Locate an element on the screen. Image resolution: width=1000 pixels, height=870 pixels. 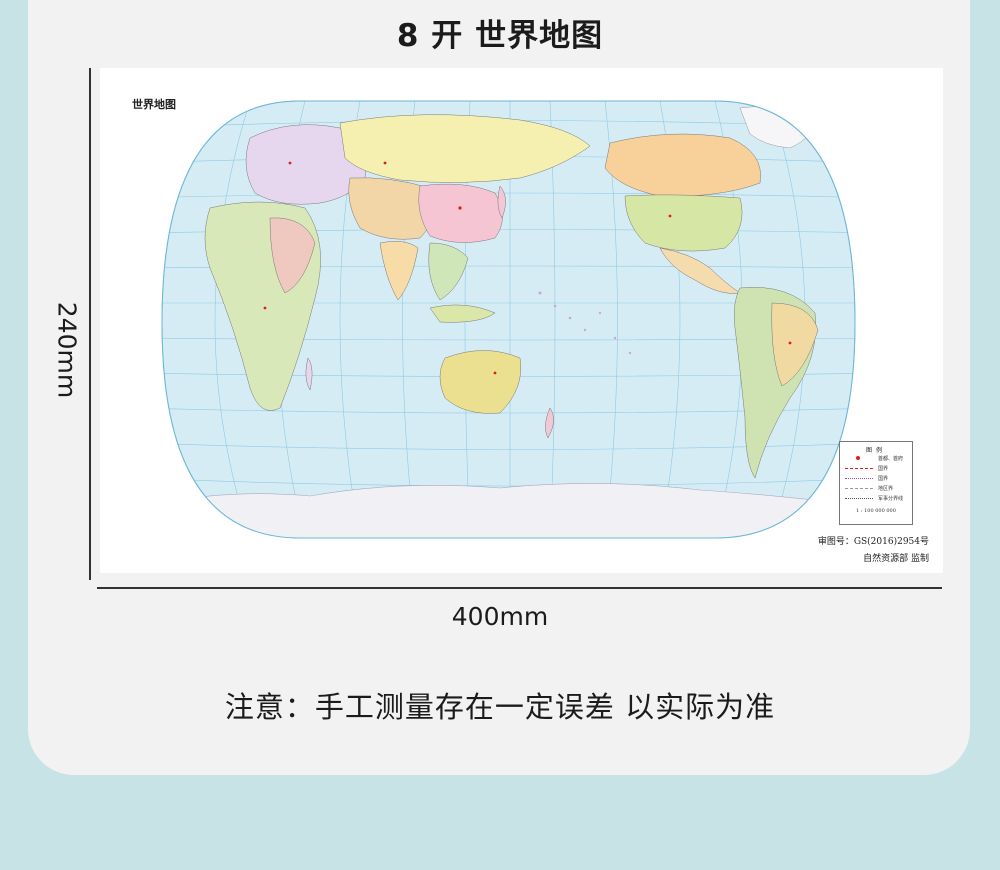
page-title: 8 开 世界地图 is located at coordinates (500, 36).